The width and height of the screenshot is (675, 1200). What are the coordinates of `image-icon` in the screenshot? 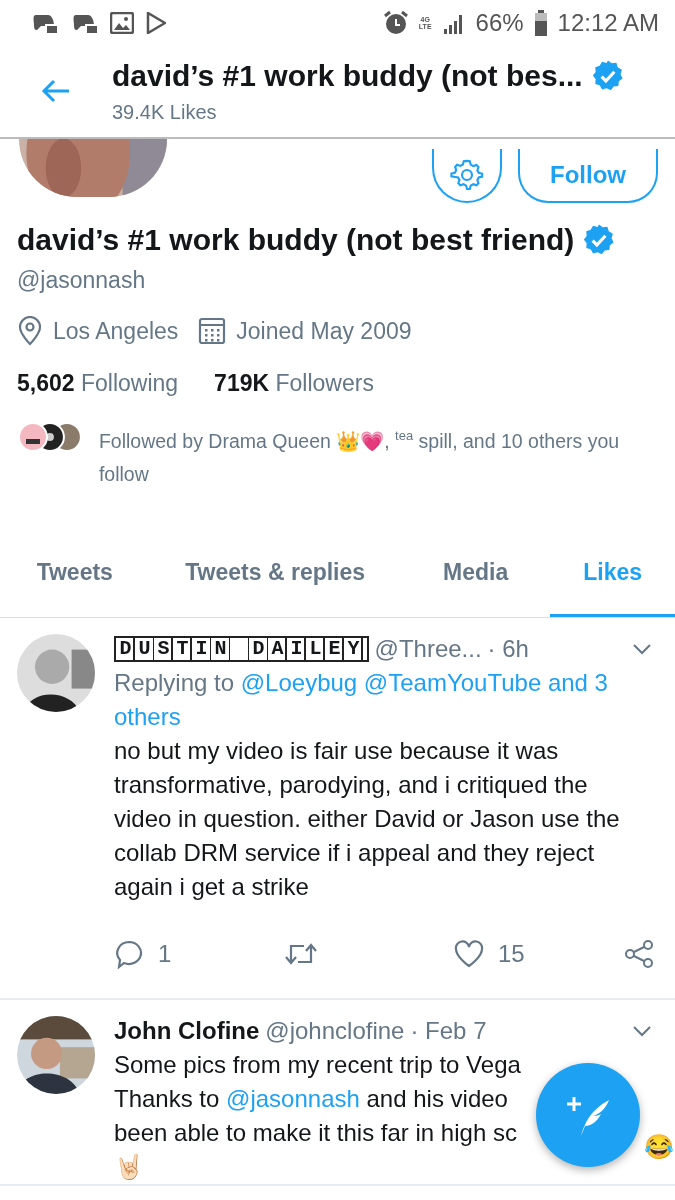 It's located at (122, 22).